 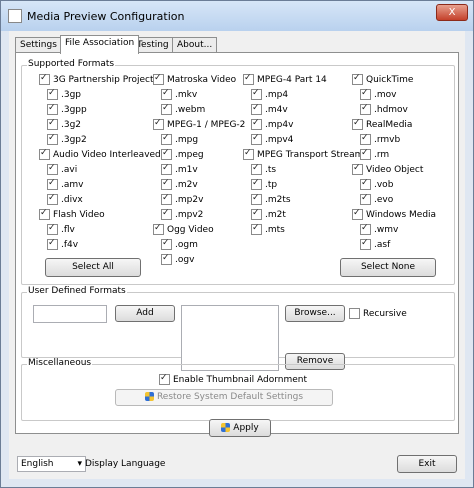 What do you see at coordinates (269, 94) in the screenshot?
I see `format-checkbox: .mp4` at bounding box center [269, 94].